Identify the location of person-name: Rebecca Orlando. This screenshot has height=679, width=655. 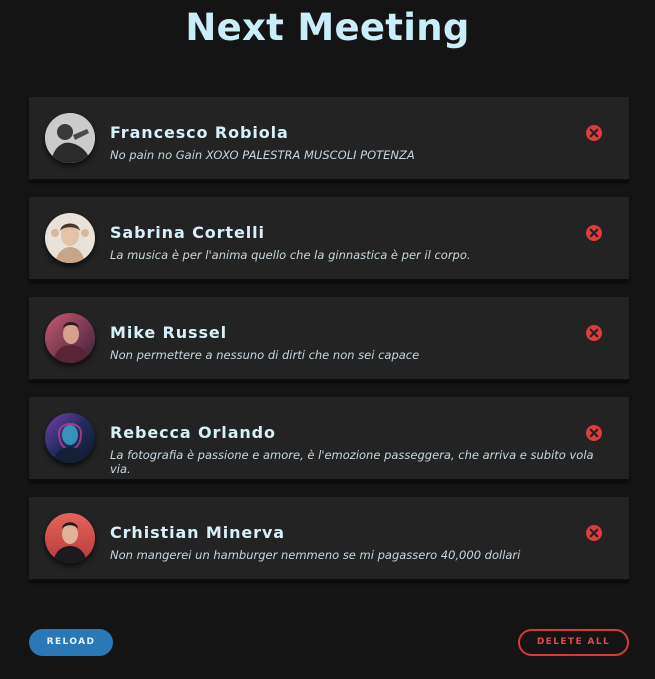
(193, 432).